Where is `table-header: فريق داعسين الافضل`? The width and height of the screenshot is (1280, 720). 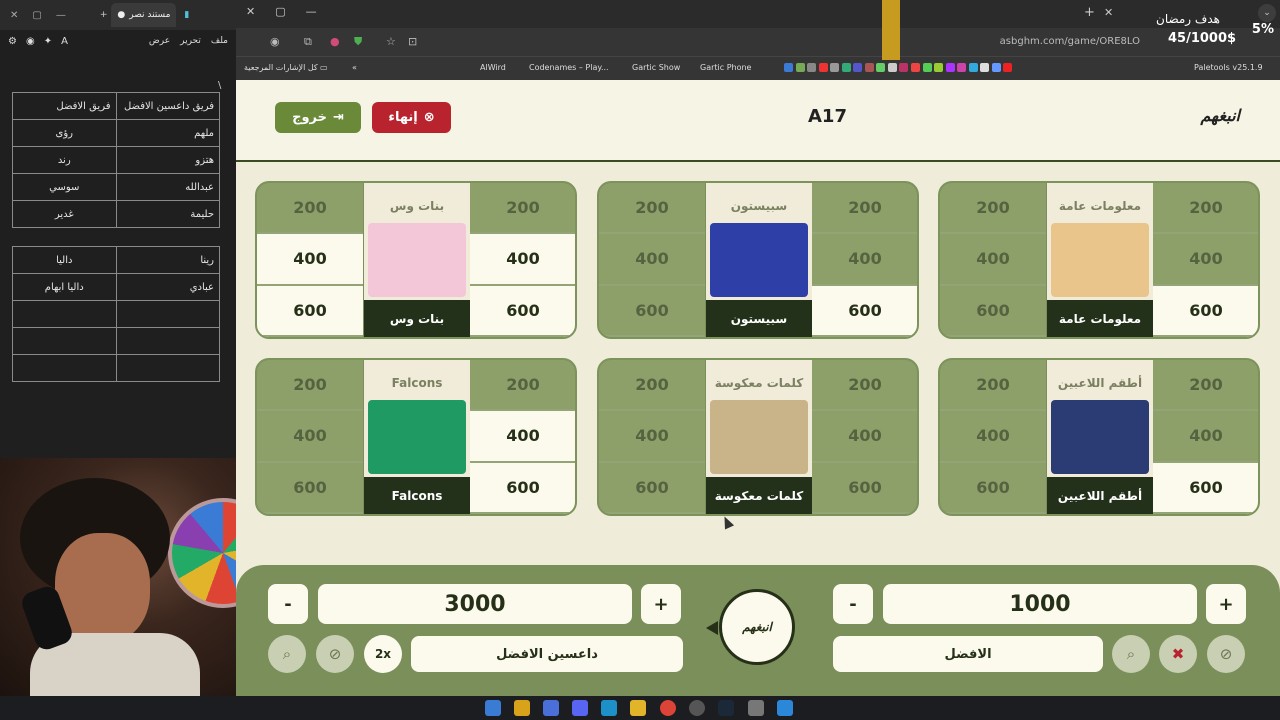
table-header: فريق داعسين الافضل is located at coordinates (167, 106).